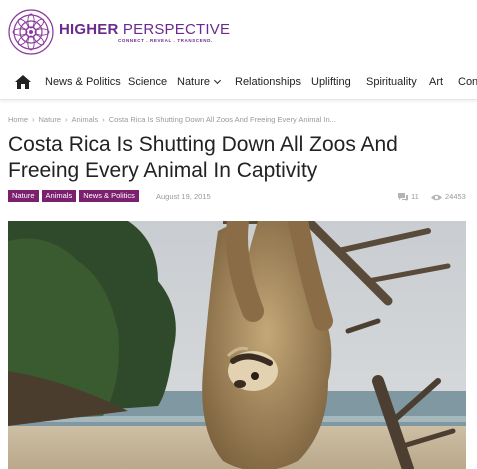  What do you see at coordinates (83, 82) in the screenshot?
I see `nav-item-news-politics: News & Politics` at bounding box center [83, 82].